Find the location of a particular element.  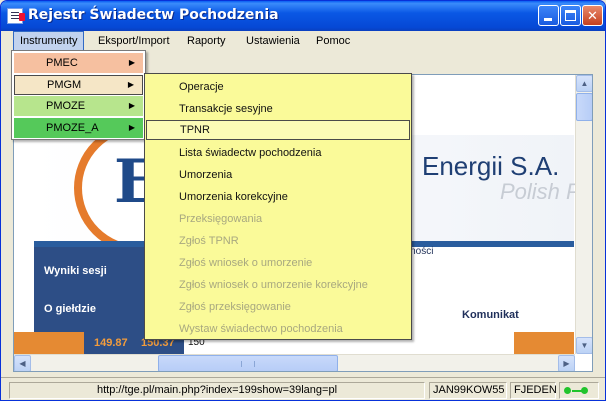

menu-item-pmoze: PMOZE ▶ is located at coordinates (78, 106).